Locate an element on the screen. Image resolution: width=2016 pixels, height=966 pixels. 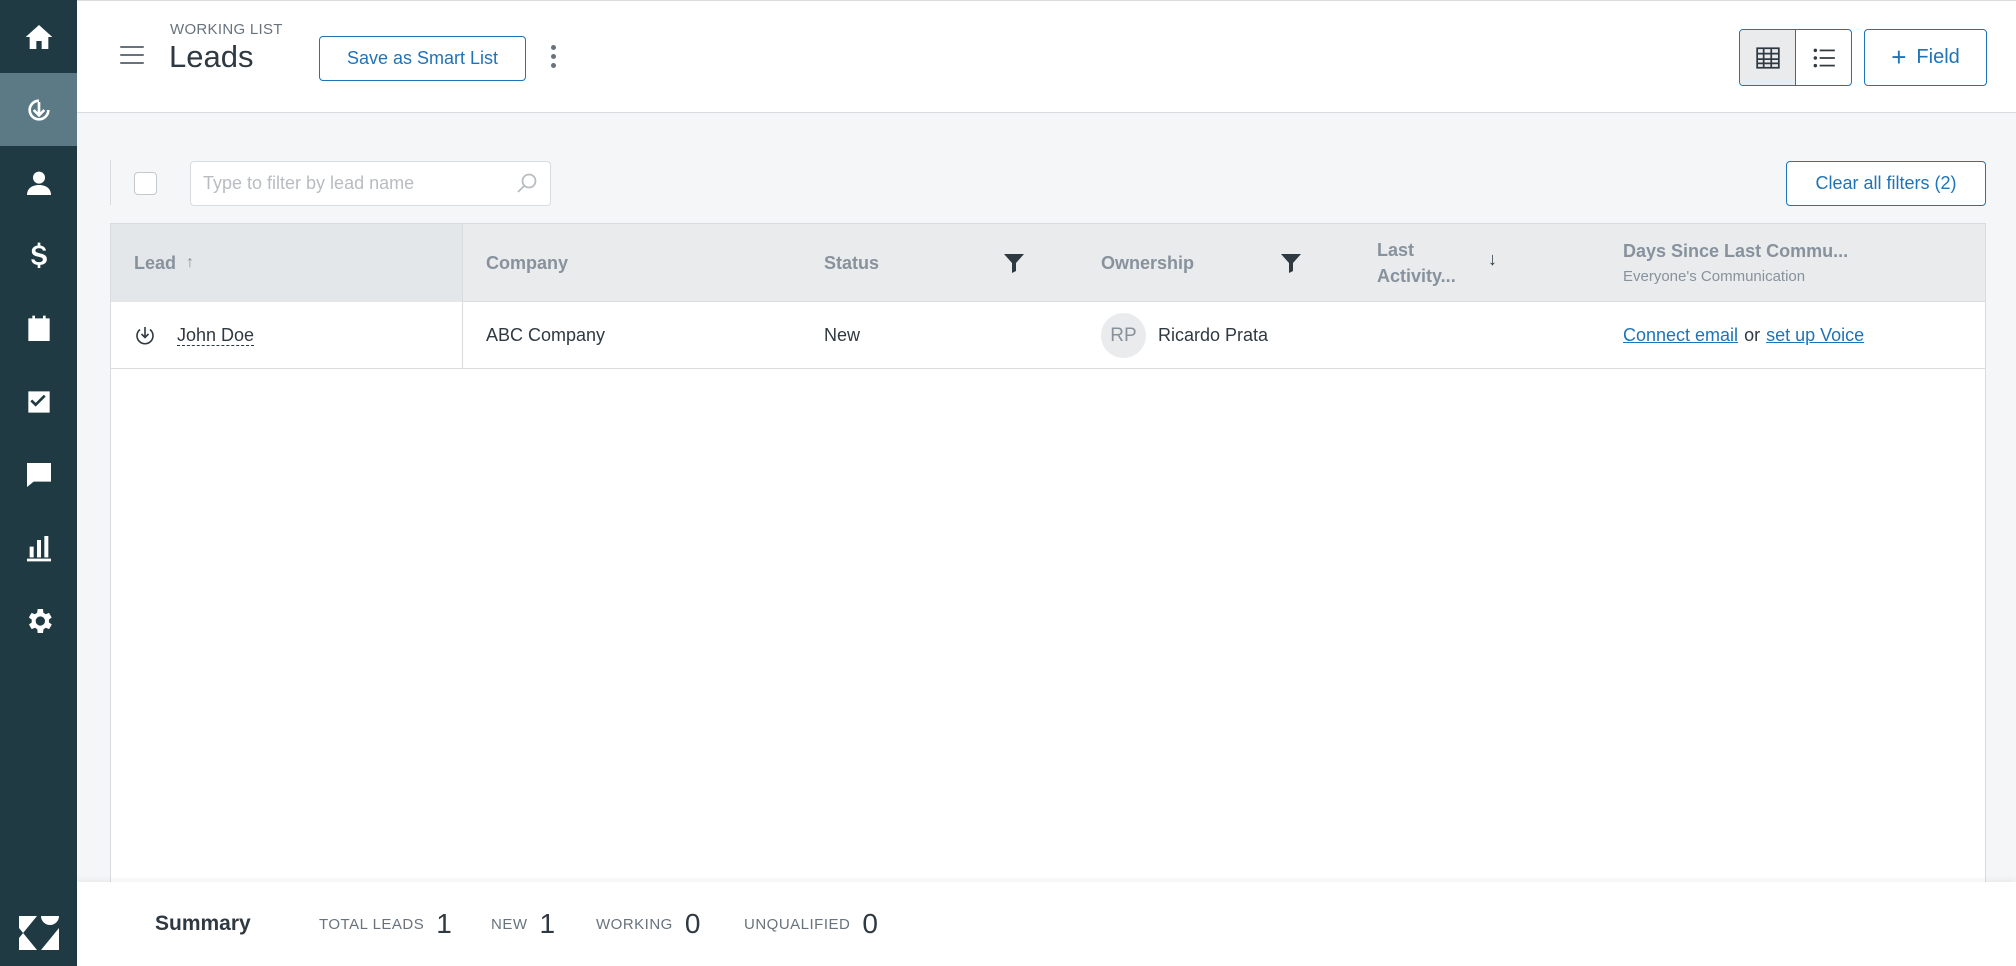
nav-communication is located at coordinates (38, 474).